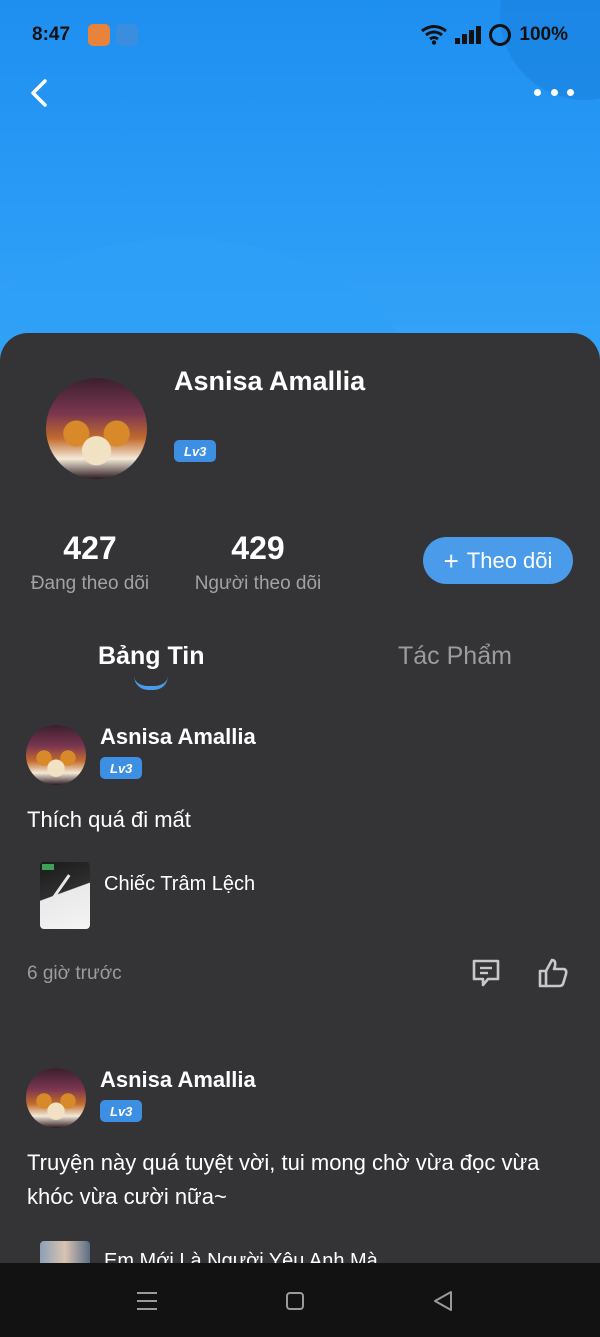 This screenshot has height=1337, width=600. Describe the element at coordinates (99, 35) in the screenshot. I see `app-icon` at that location.